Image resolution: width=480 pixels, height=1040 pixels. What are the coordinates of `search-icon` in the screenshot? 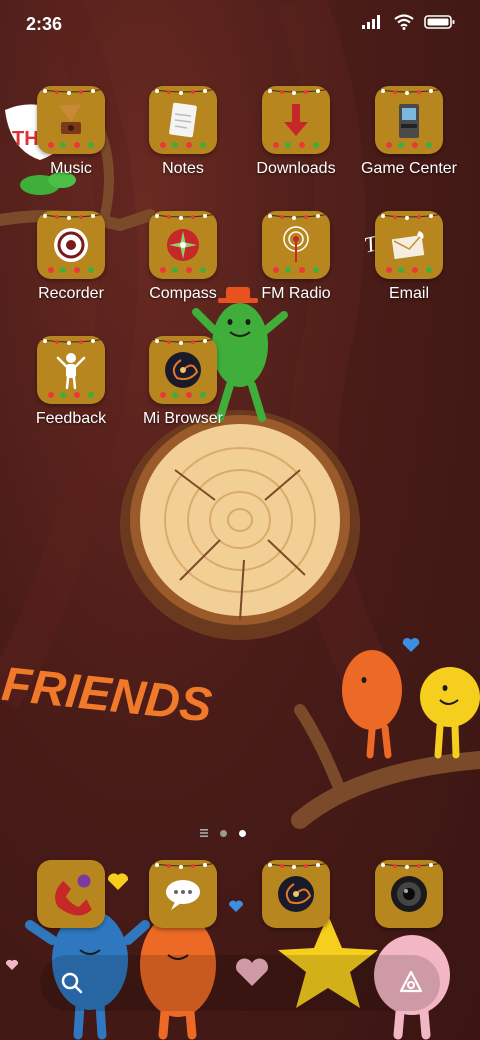 It's located at (72, 983).